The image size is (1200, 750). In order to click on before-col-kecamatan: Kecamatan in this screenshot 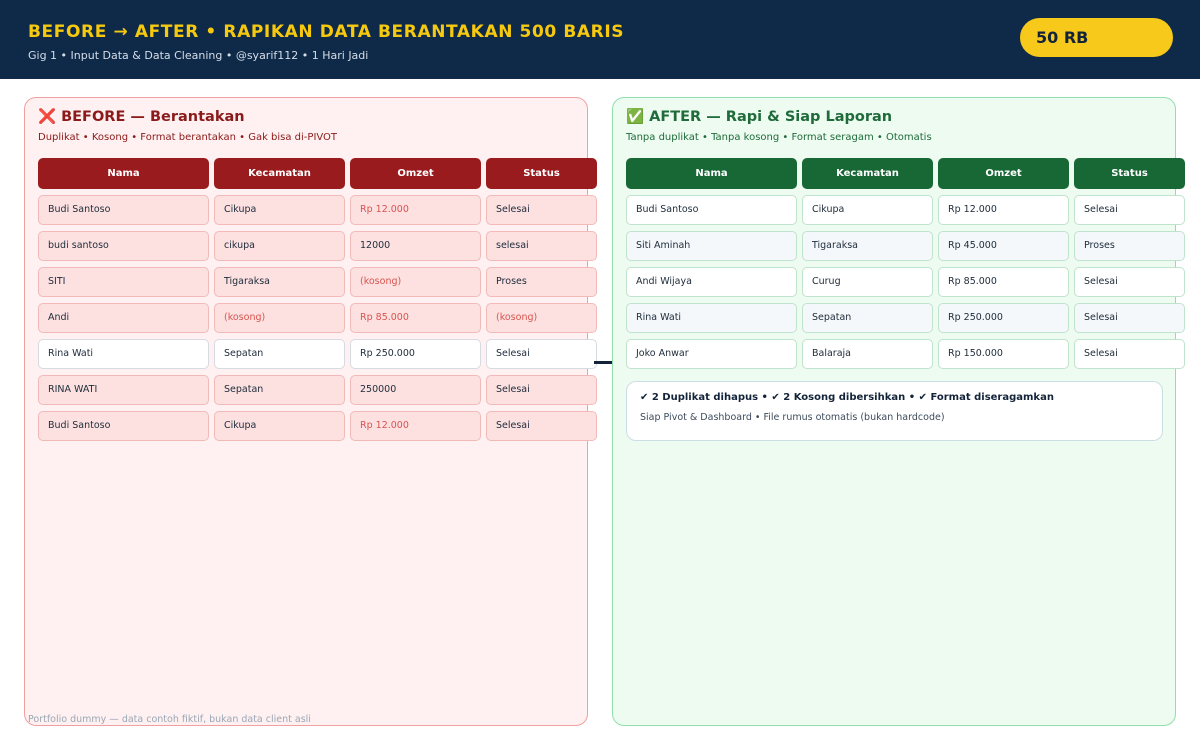, I will do `click(279, 173)`.